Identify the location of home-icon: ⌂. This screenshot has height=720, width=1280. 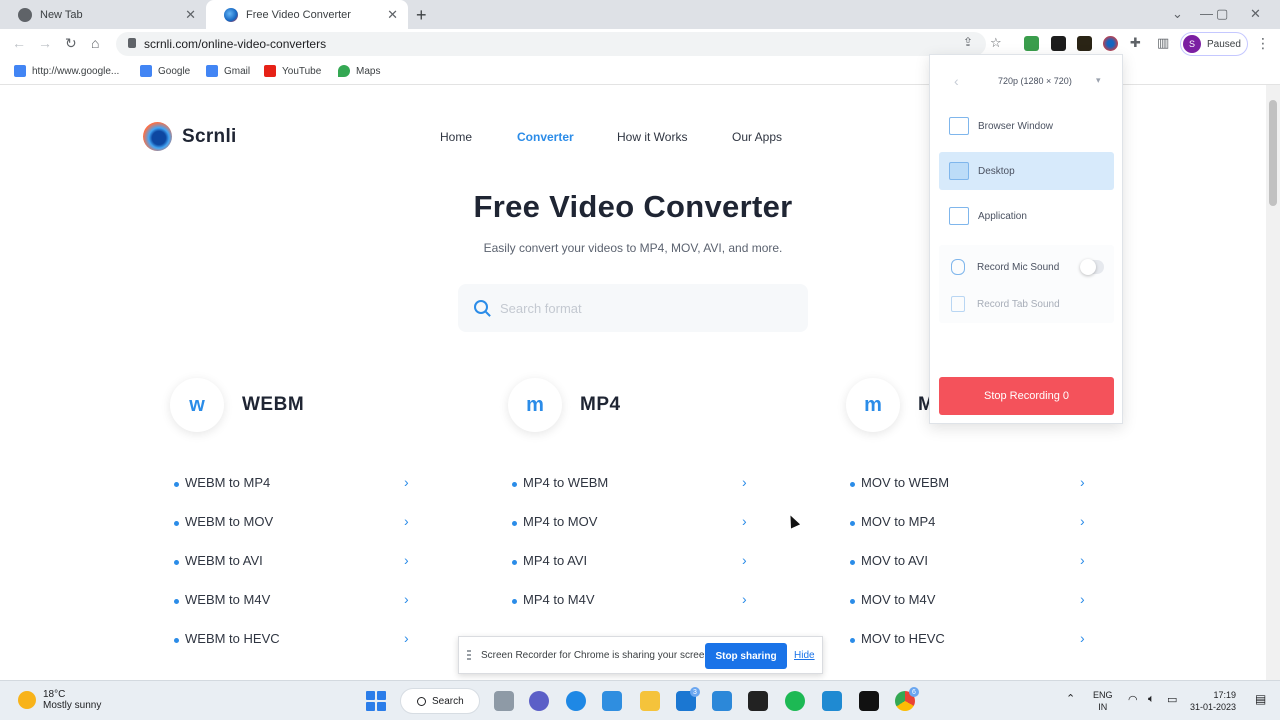
(95, 43).